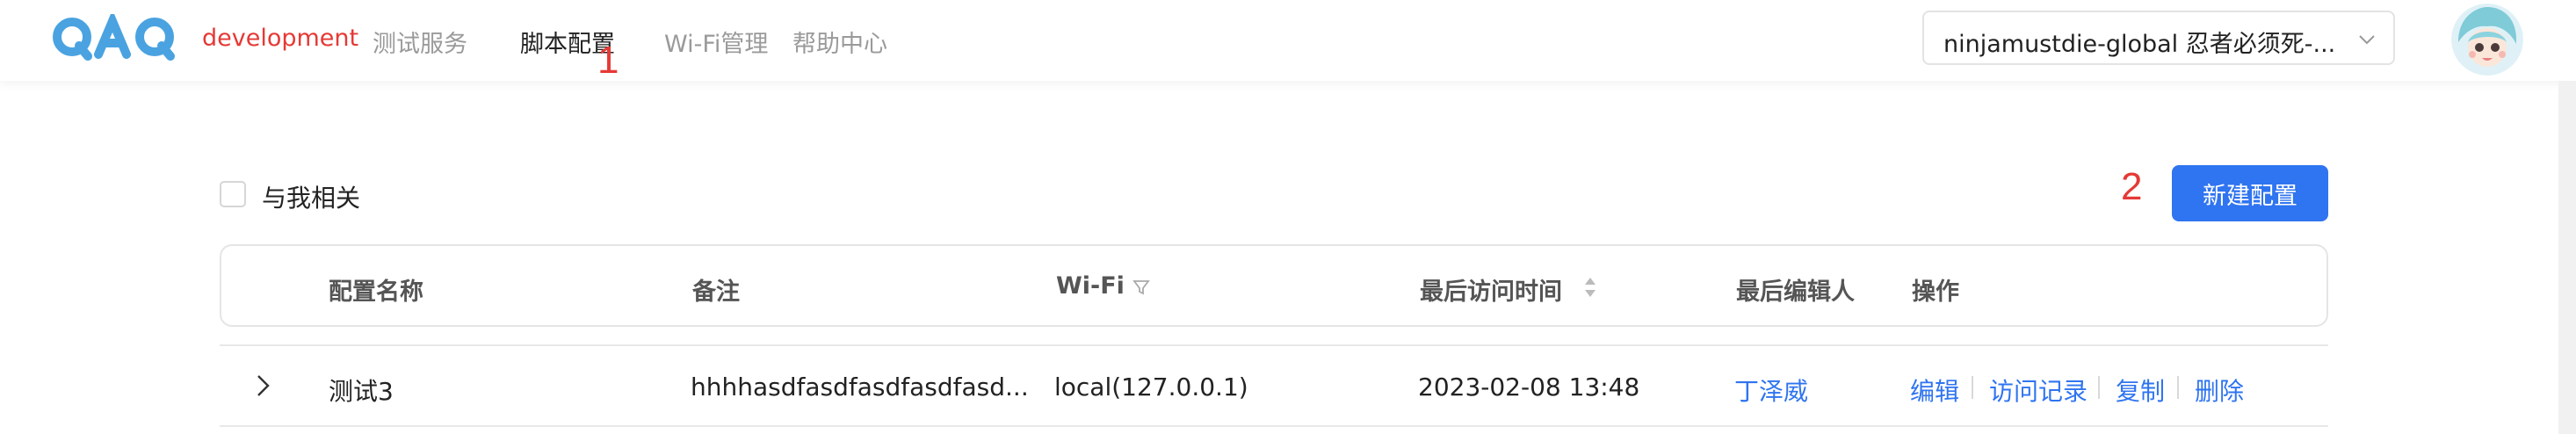 The height and width of the screenshot is (434, 2576). I want to click on only-mine-checkbox, so click(233, 194).